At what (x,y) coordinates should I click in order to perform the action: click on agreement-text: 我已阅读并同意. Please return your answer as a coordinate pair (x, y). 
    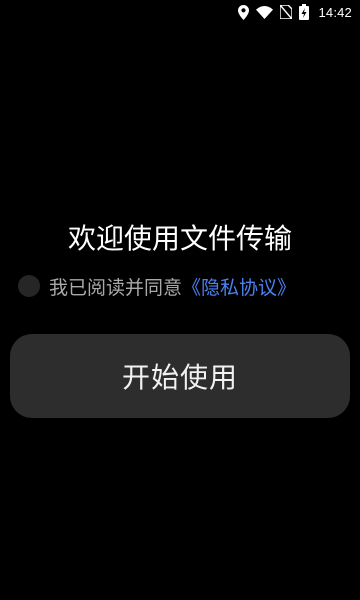
    Looking at the image, I should click on (116, 287).